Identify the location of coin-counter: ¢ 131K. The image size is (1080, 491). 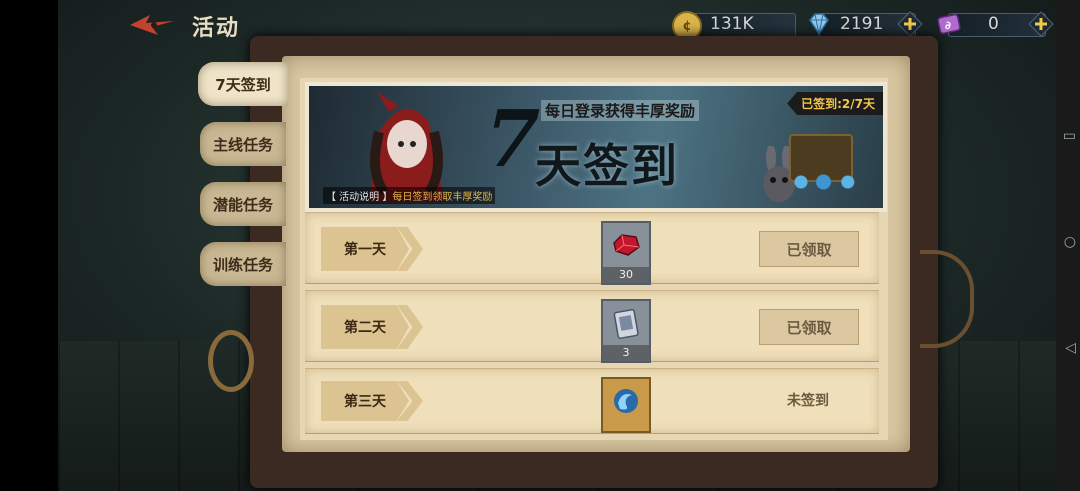
(736, 25).